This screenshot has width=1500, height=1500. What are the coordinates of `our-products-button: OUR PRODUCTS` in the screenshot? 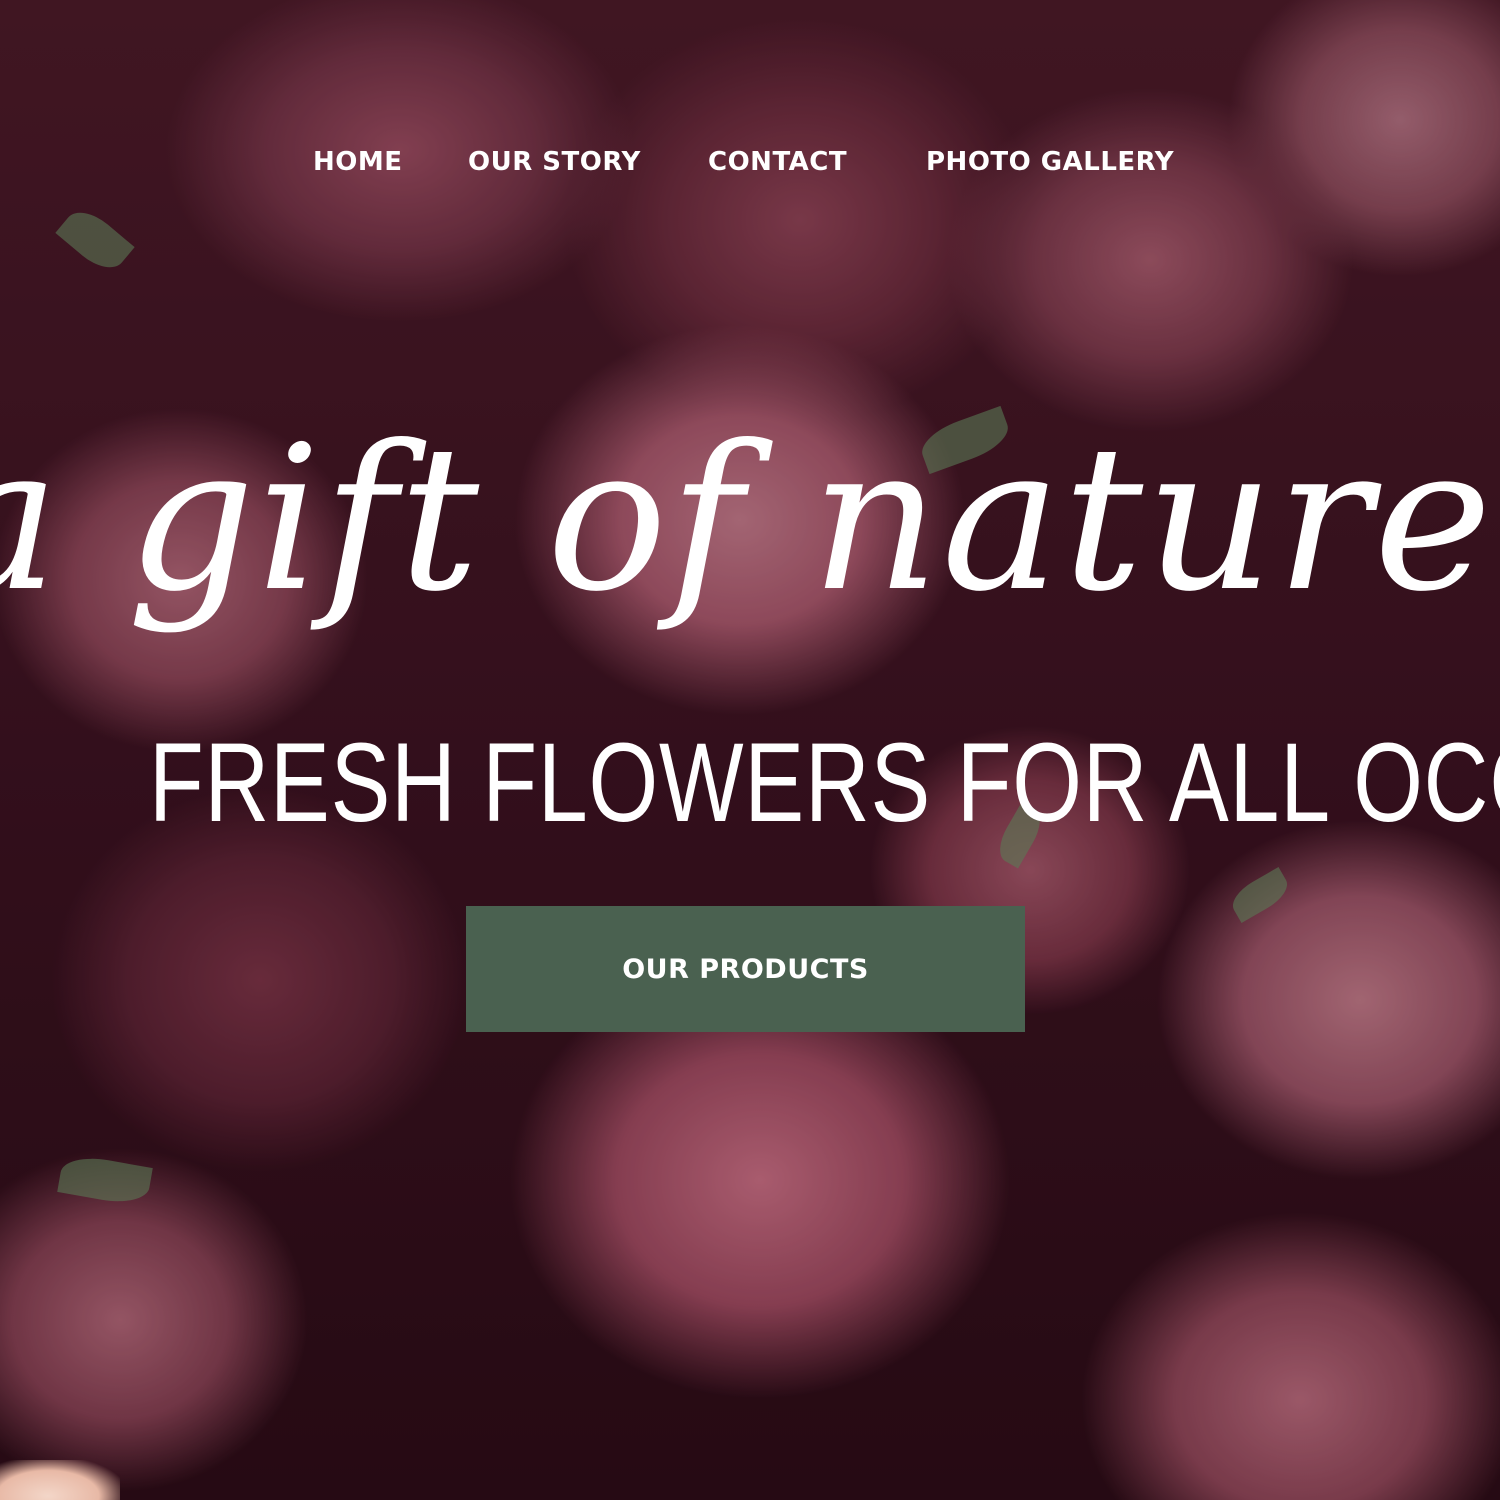 It's located at (745, 969).